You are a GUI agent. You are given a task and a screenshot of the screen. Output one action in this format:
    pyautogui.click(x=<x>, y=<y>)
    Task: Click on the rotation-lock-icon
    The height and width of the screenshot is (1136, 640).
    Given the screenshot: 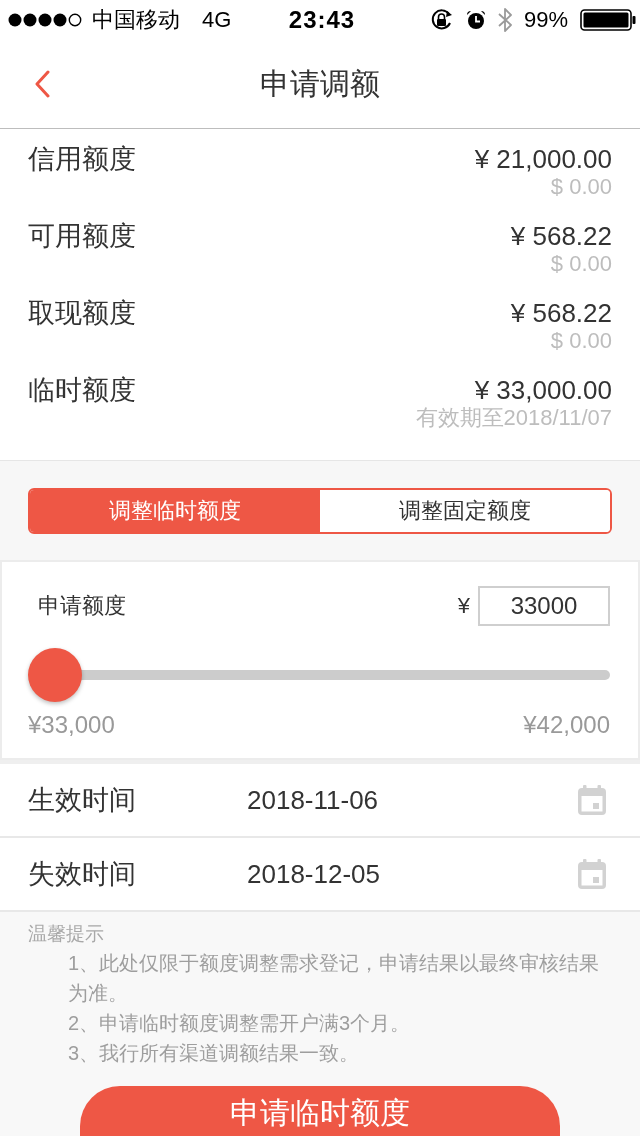 What is the action you would take?
    pyautogui.click(x=441, y=20)
    